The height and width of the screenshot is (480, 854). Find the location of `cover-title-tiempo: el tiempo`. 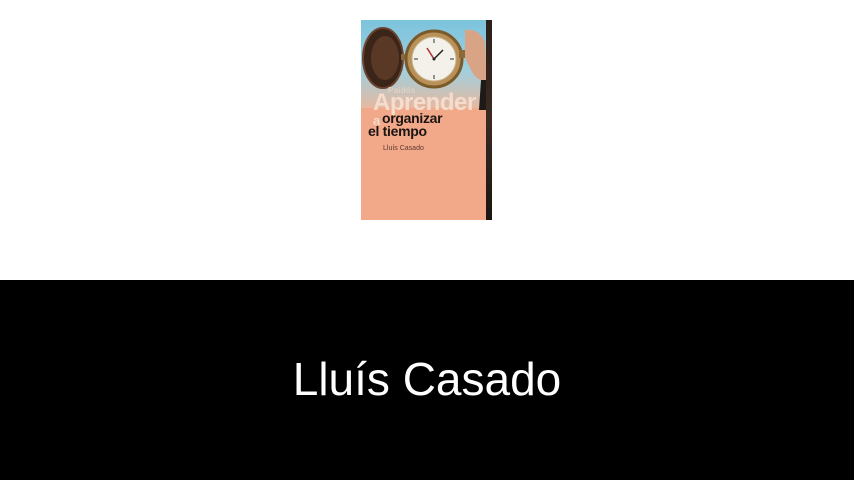

cover-title-tiempo: el tiempo is located at coordinates (397, 131).